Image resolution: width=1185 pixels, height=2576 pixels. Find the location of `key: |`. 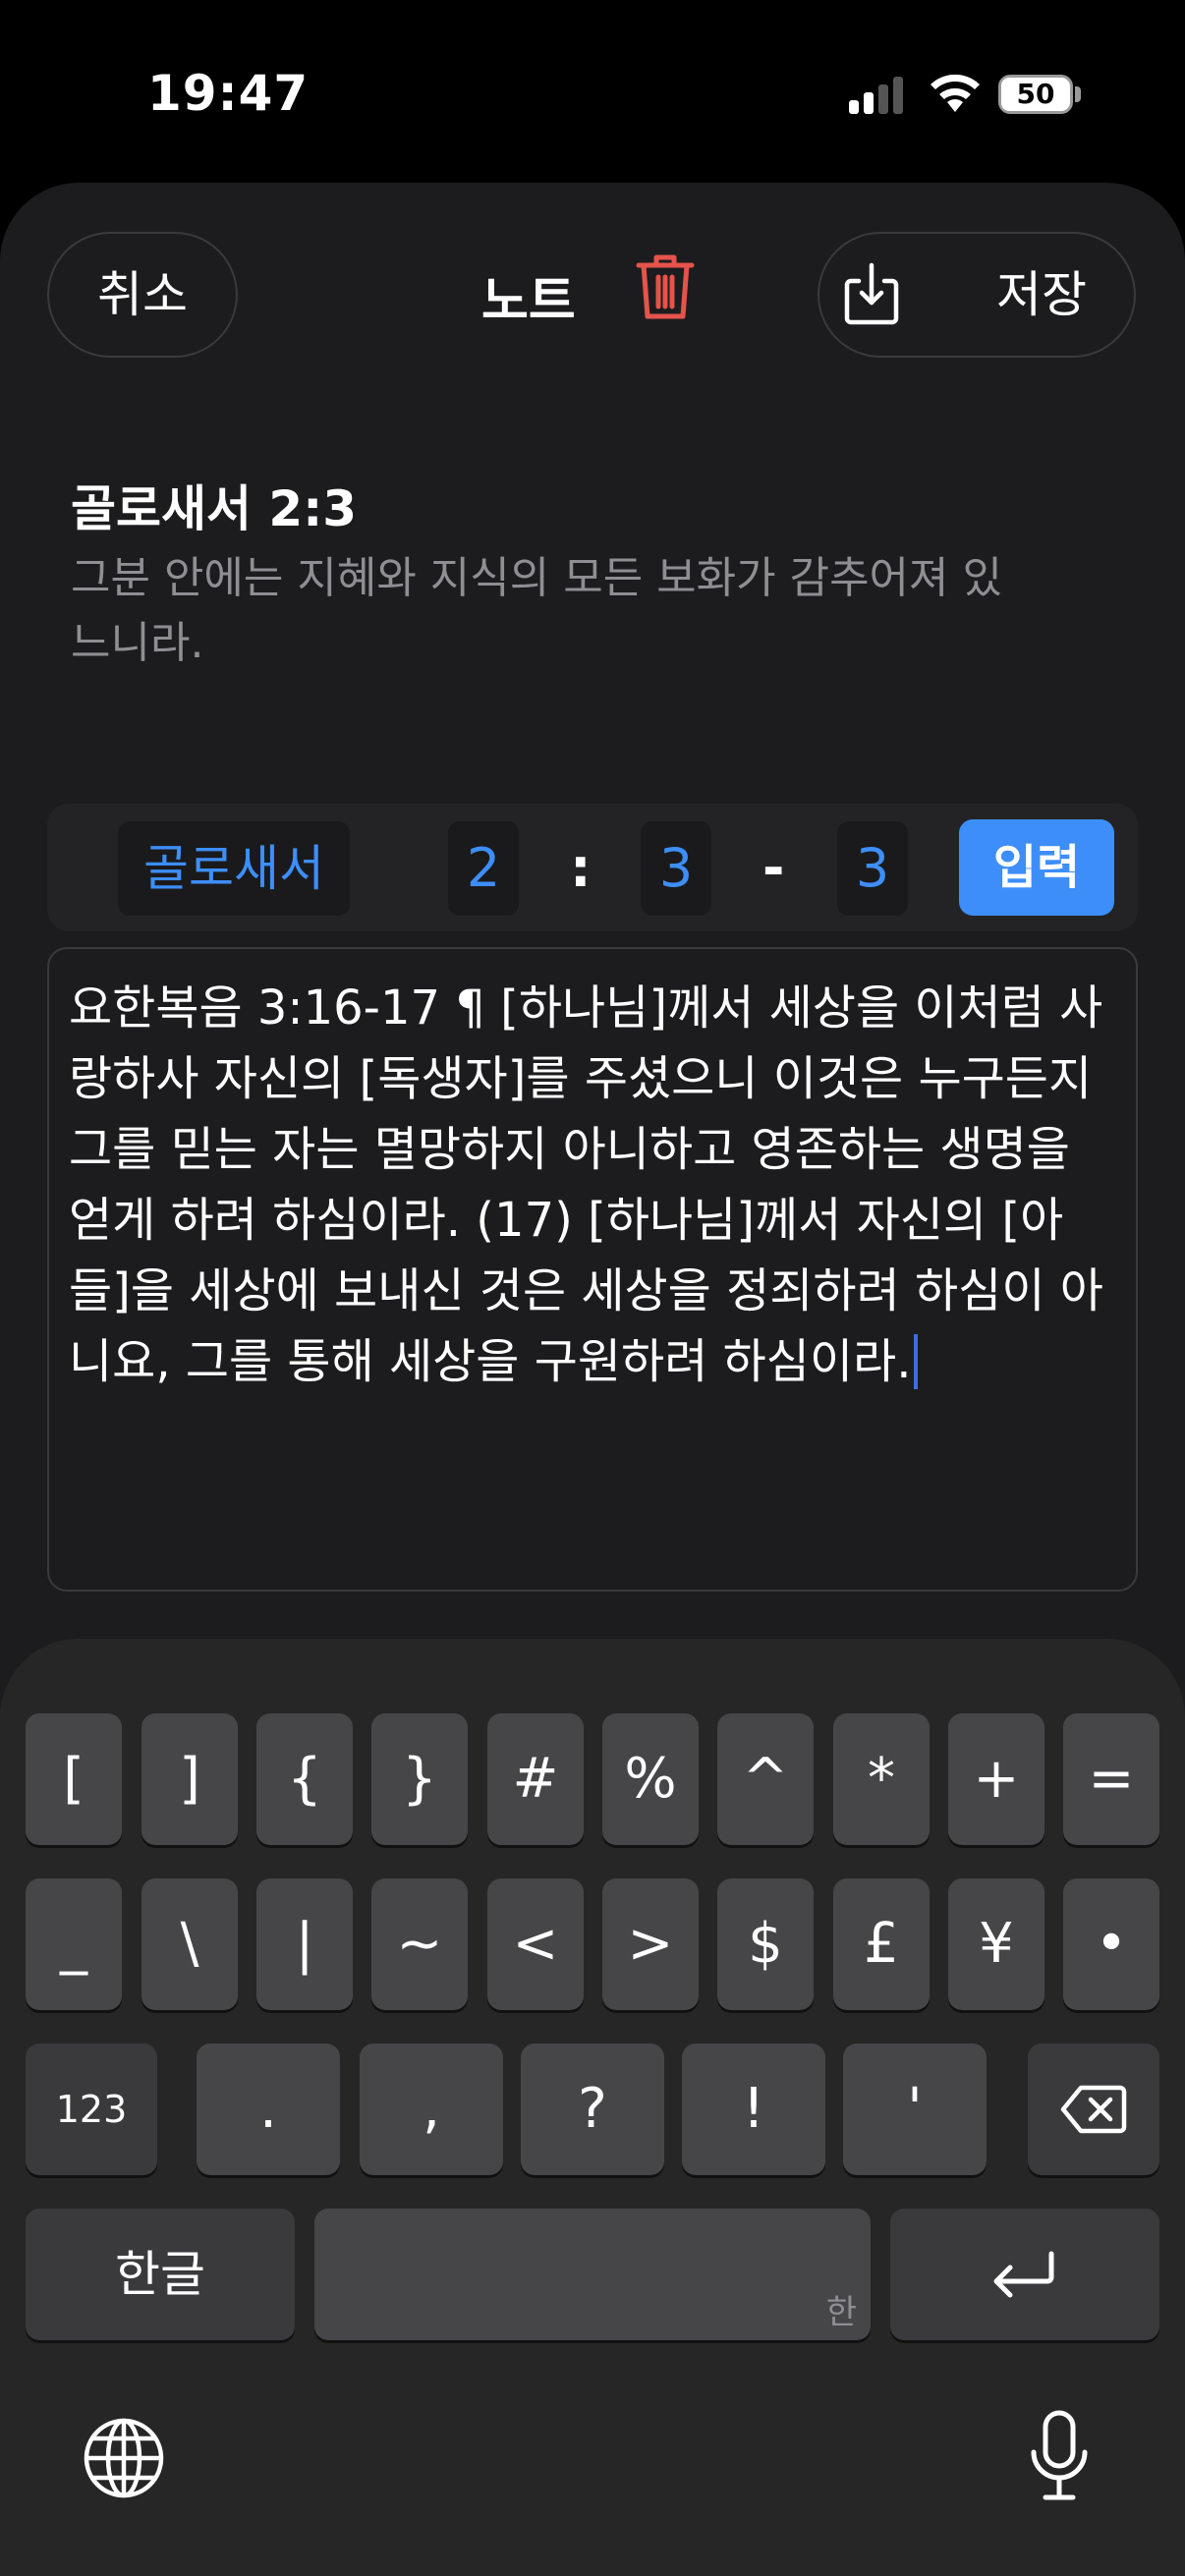

key: | is located at coordinates (305, 1944).